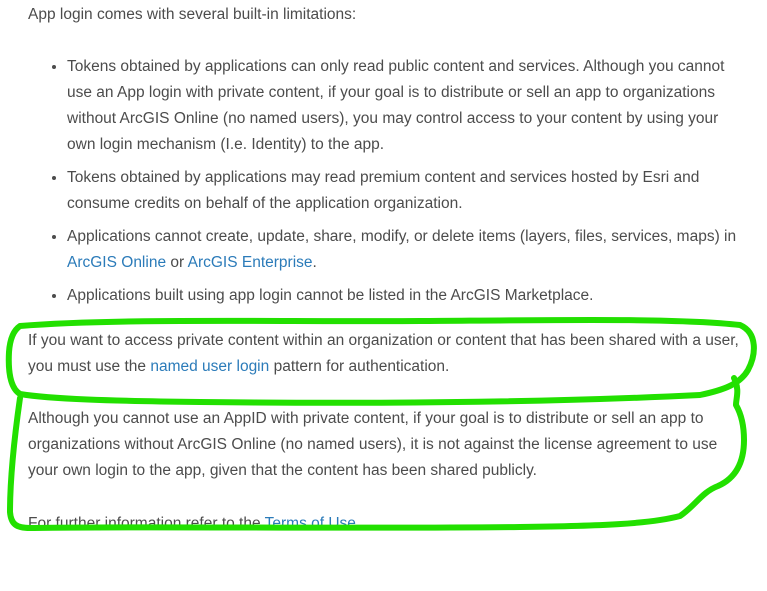 The image size is (767, 591). Describe the element at coordinates (116, 262) in the screenshot. I see `arcgis-online-link: ArcGIS Online` at that location.